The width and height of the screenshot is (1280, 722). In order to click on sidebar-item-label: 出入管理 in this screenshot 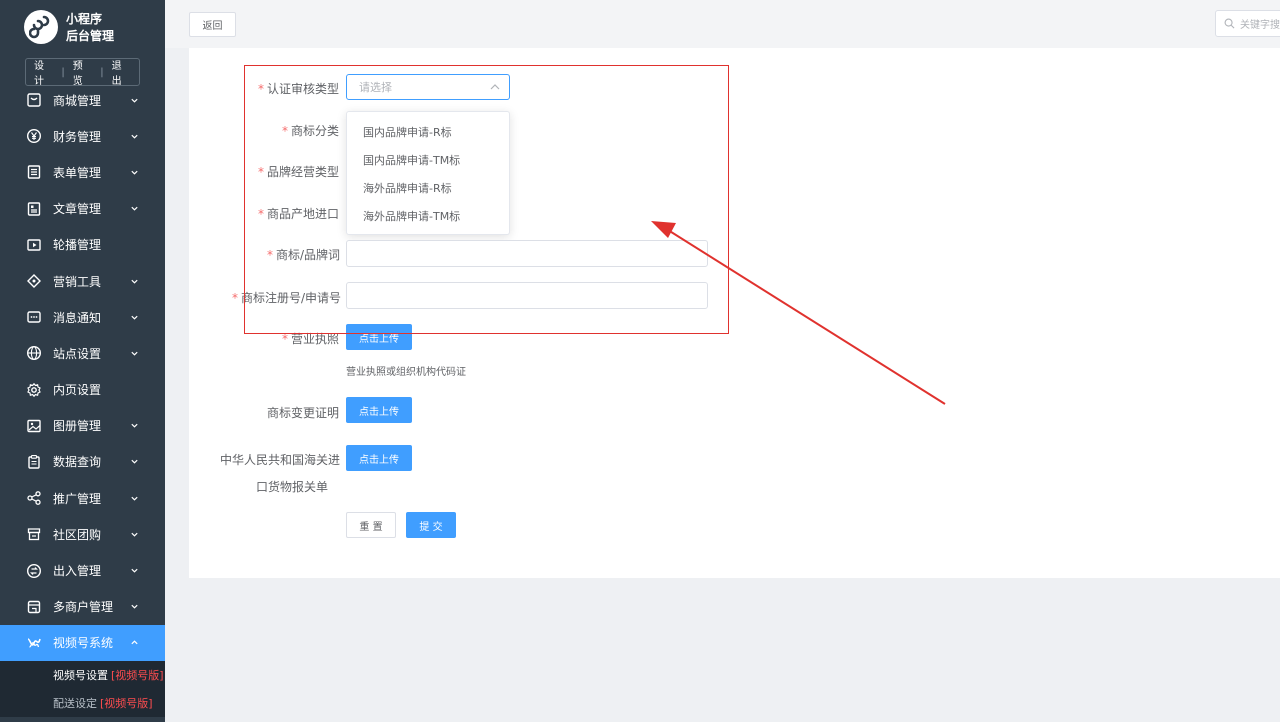, I will do `click(77, 571)`.